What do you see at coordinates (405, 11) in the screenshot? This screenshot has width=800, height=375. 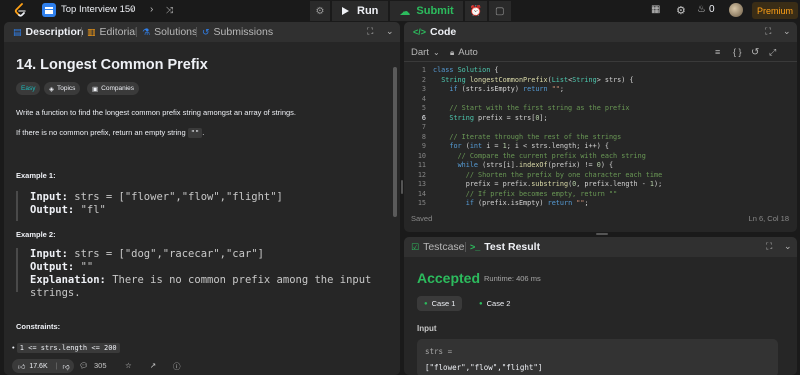 I see `cloud-upload-icon: ☁` at bounding box center [405, 11].